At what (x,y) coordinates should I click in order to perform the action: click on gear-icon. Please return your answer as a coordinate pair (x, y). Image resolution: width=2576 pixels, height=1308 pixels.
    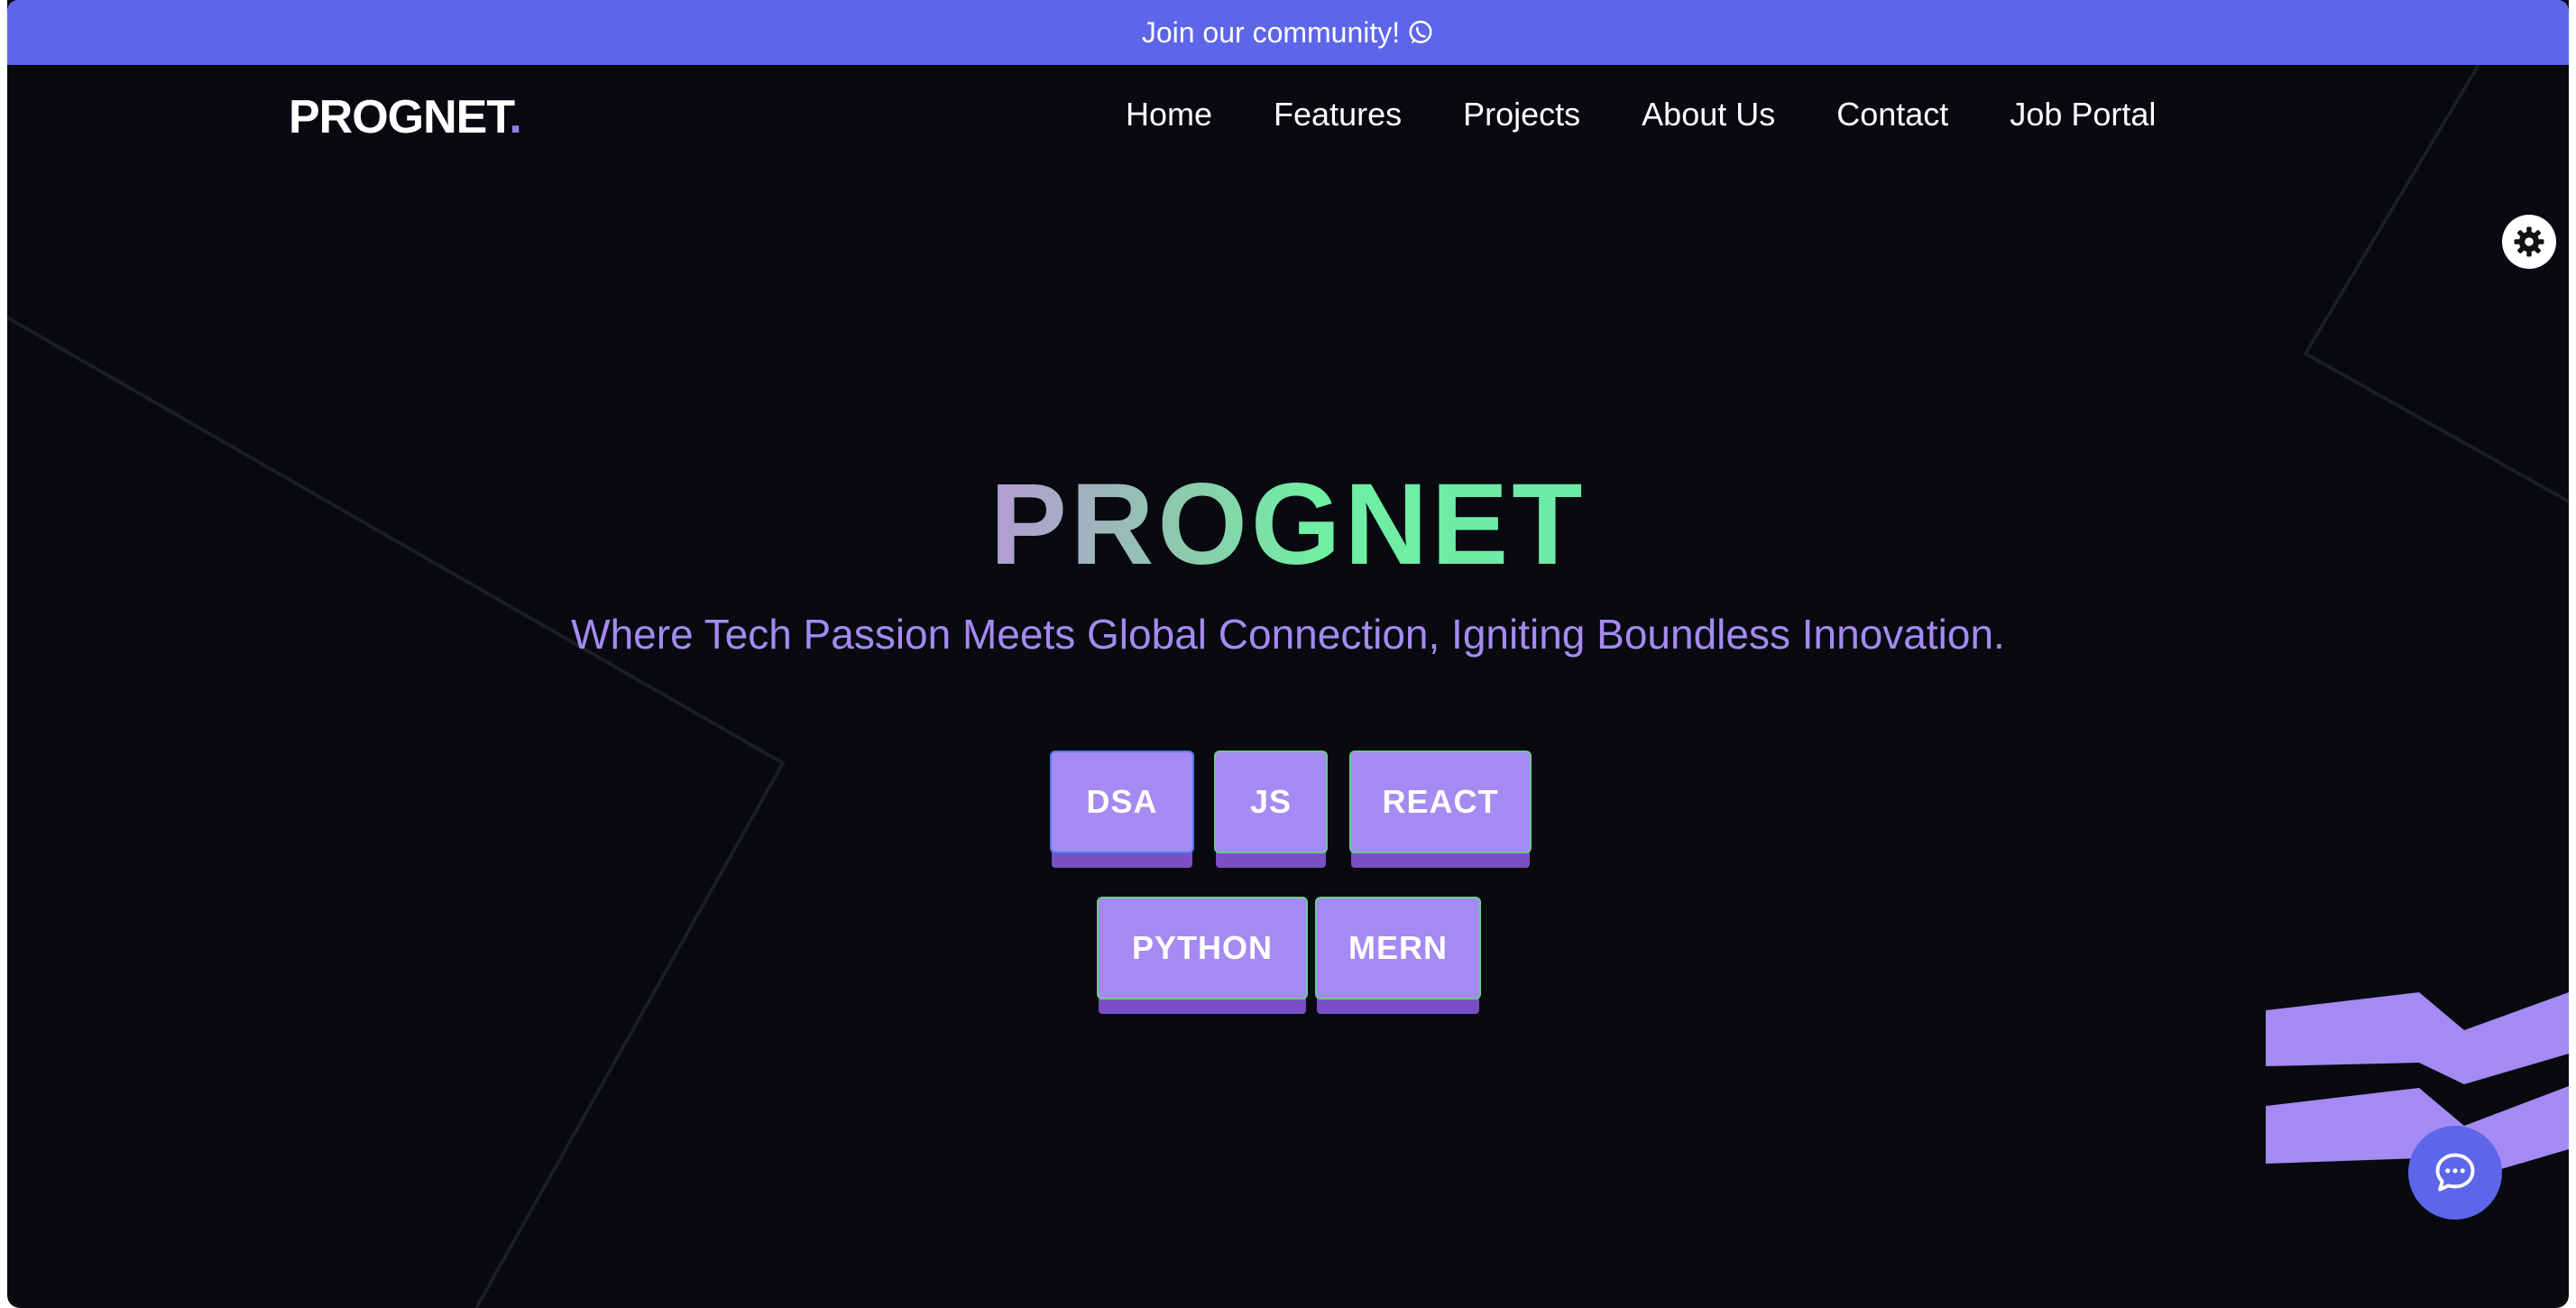
    Looking at the image, I should click on (2529, 241).